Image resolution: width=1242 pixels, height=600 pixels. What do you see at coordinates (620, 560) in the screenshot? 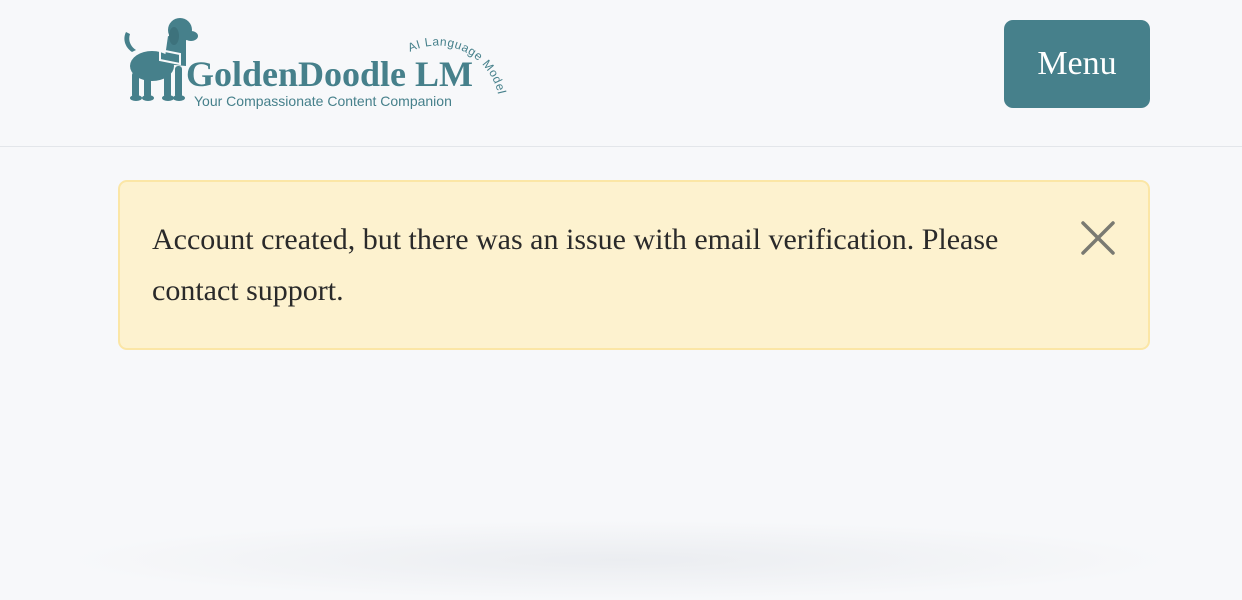
I see `footer-shadow` at bounding box center [620, 560].